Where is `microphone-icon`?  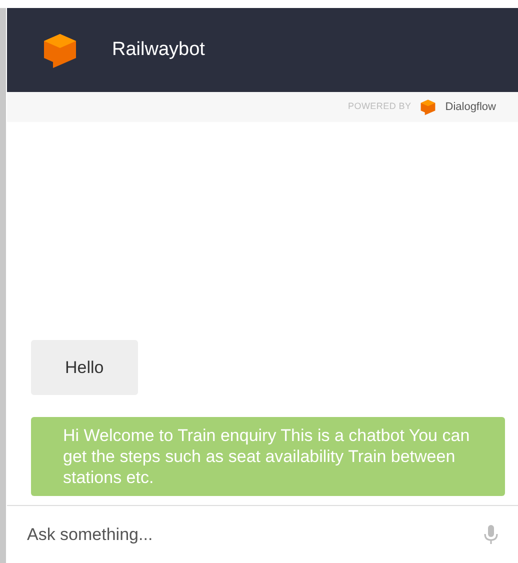
microphone-icon is located at coordinates (491, 534).